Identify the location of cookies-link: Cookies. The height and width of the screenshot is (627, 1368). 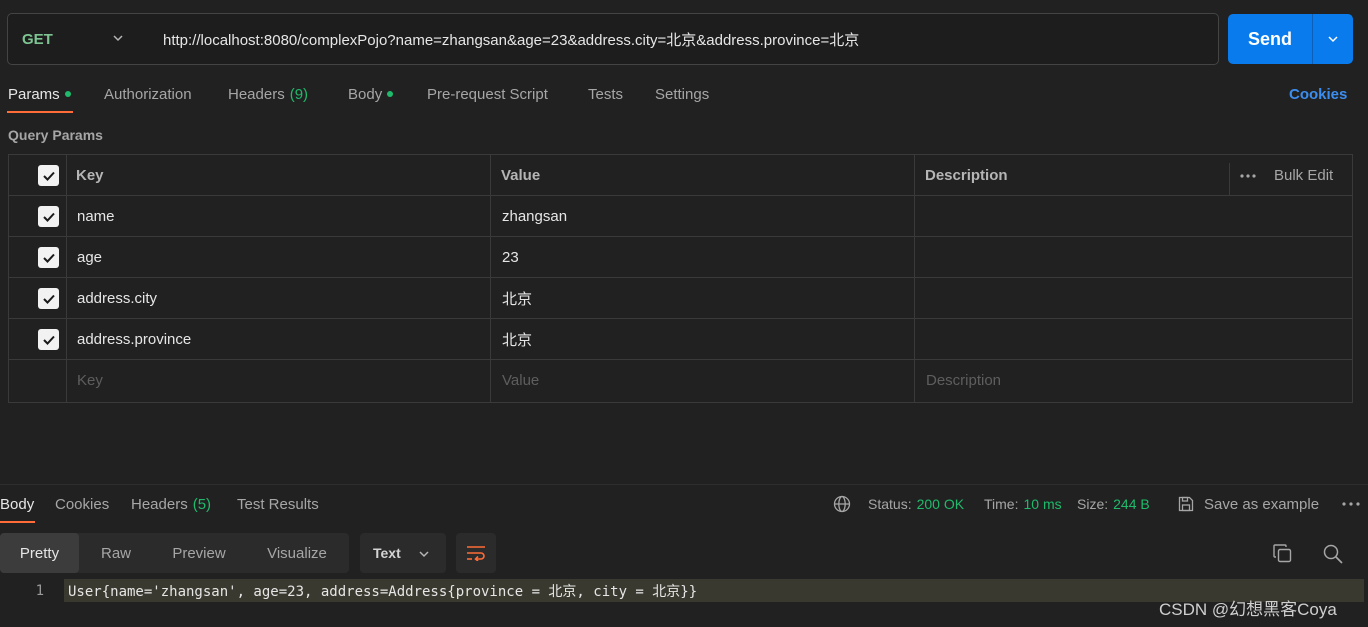
(1318, 94).